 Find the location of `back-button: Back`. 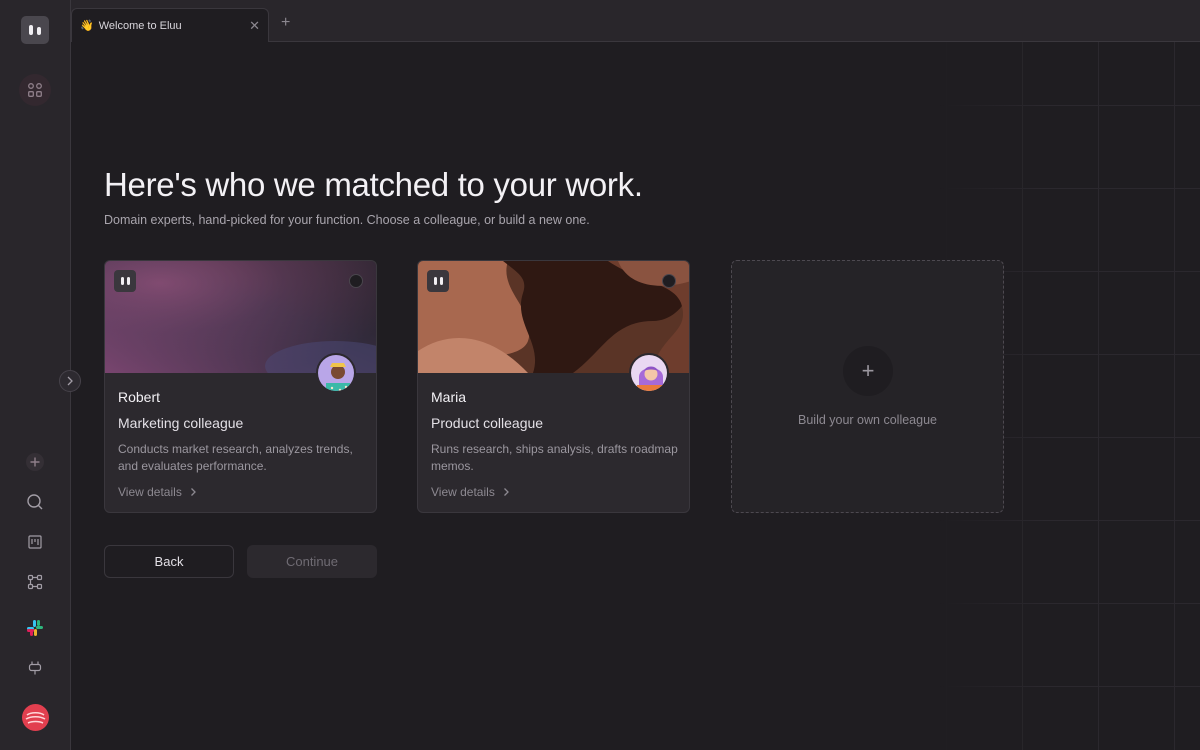

back-button: Back is located at coordinates (169, 561).